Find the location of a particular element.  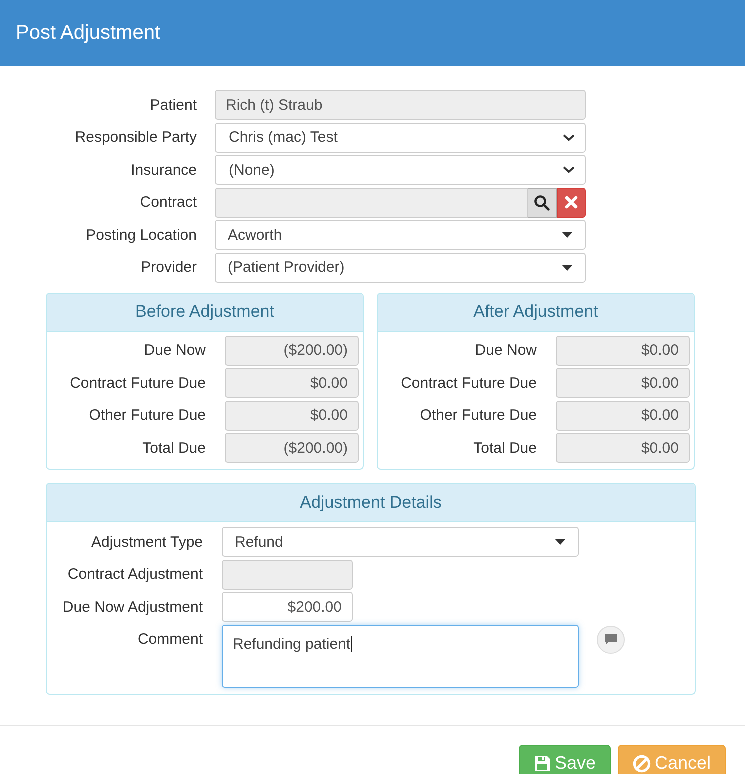

comment-field: Refunding patient is located at coordinates (400, 656).